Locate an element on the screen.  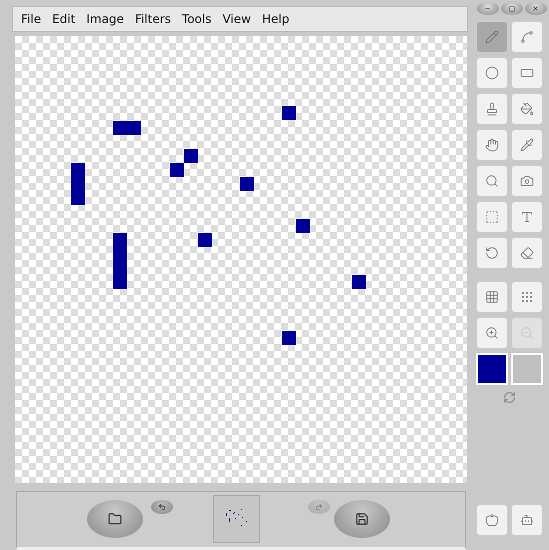
text-icon is located at coordinates (527, 217).